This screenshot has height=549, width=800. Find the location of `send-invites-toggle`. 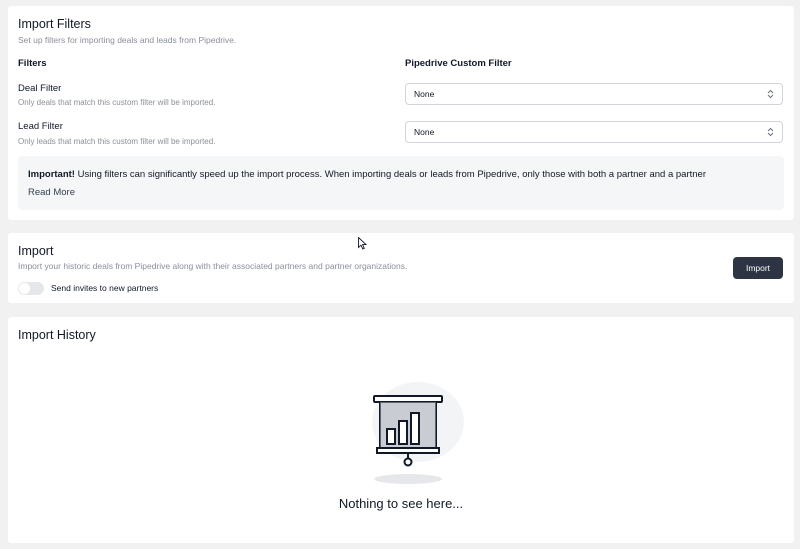

send-invites-toggle is located at coordinates (31, 288).